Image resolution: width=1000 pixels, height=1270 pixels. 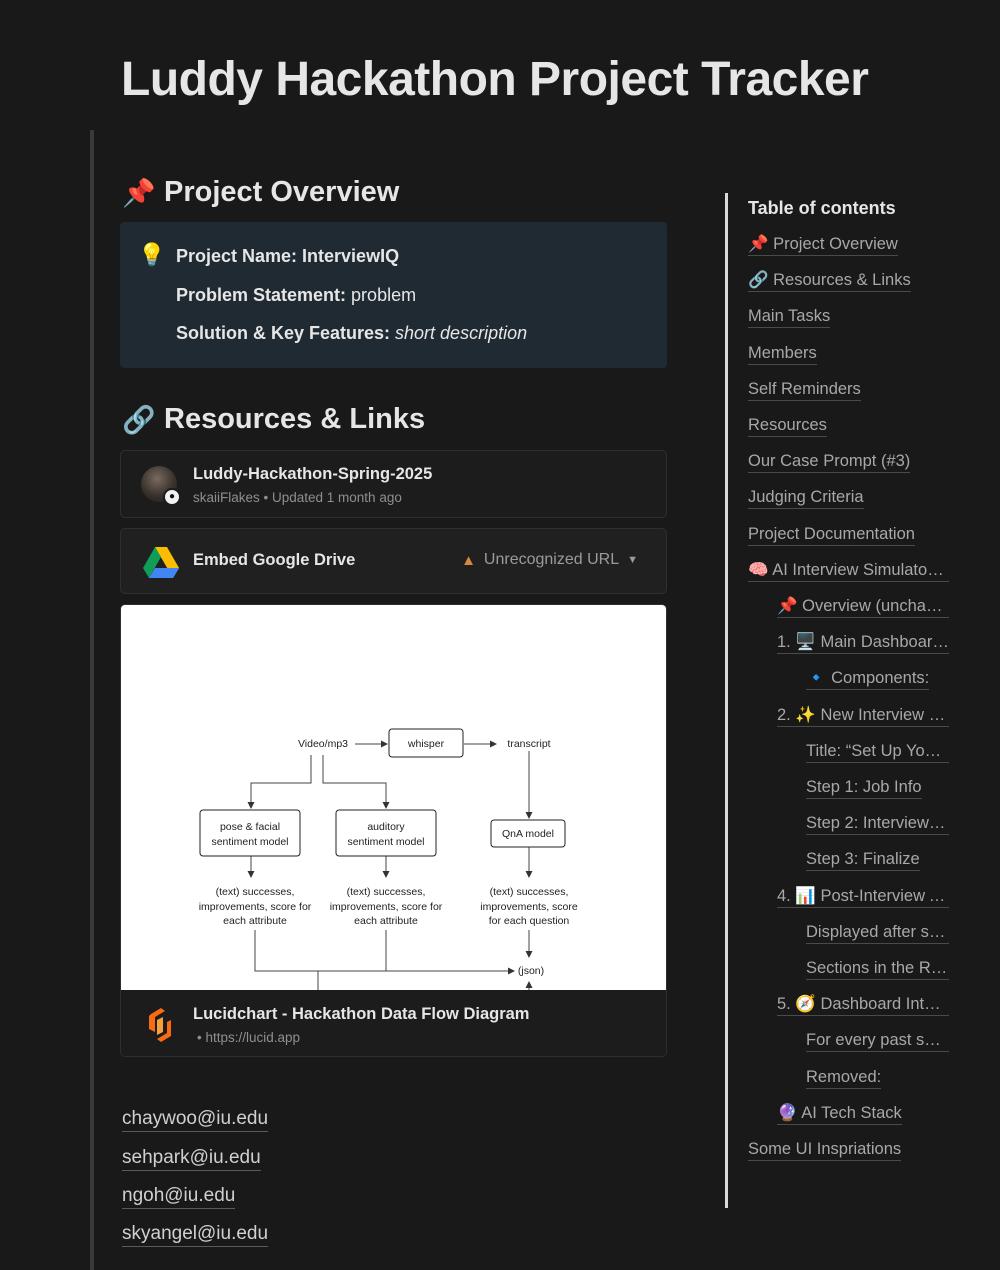 I want to click on diagram-auditory-label-2: sentiment model, so click(x=385, y=842).